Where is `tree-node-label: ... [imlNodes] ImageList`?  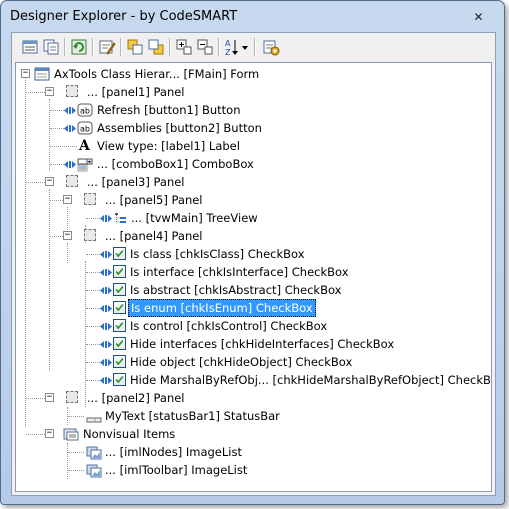 tree-node-label: ... [imlNodes] ImageList is located at coordinates (173, 452).